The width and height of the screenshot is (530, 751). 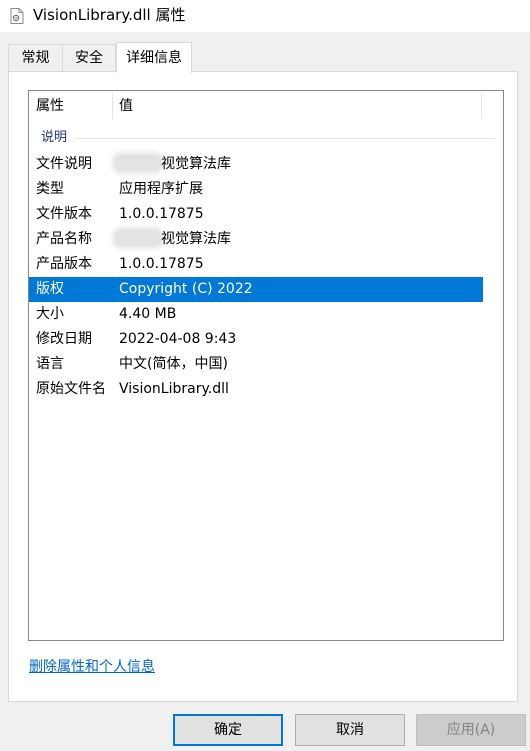 I want to click on detail-row-file-description: 文件说明 视觉算法库, so click(x=256, y=164).